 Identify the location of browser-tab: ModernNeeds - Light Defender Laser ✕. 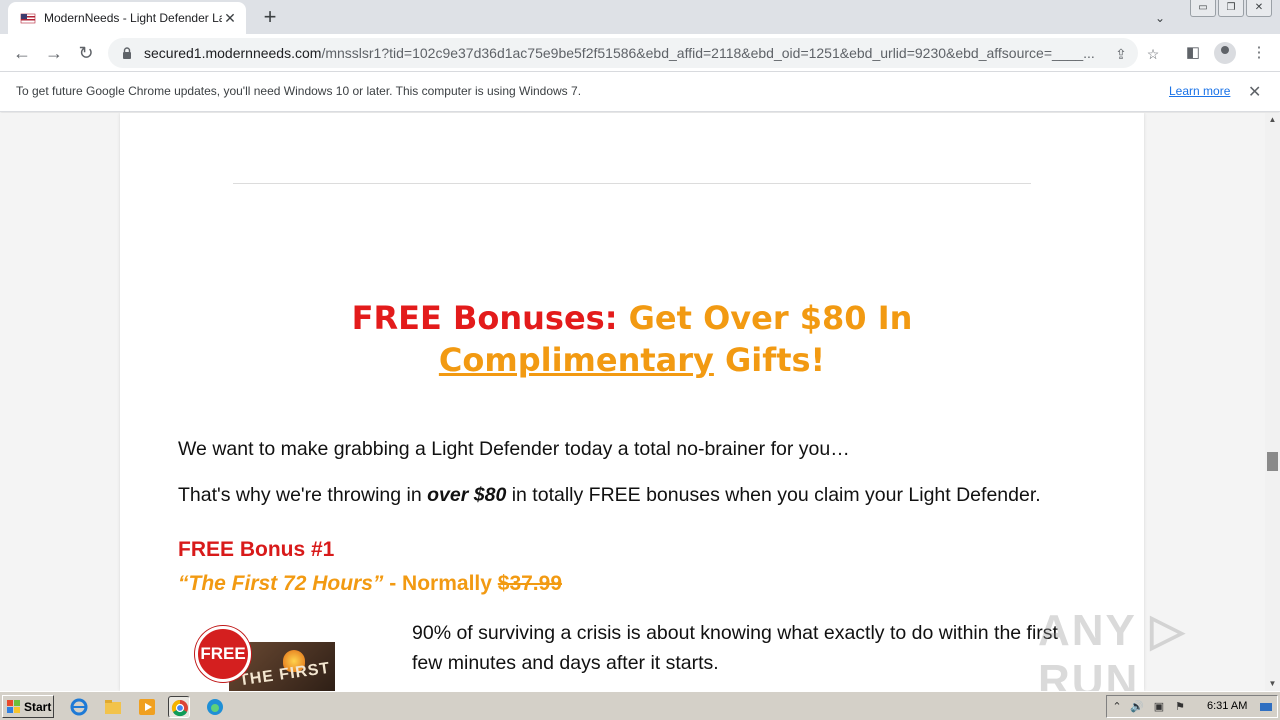
(127, 18).